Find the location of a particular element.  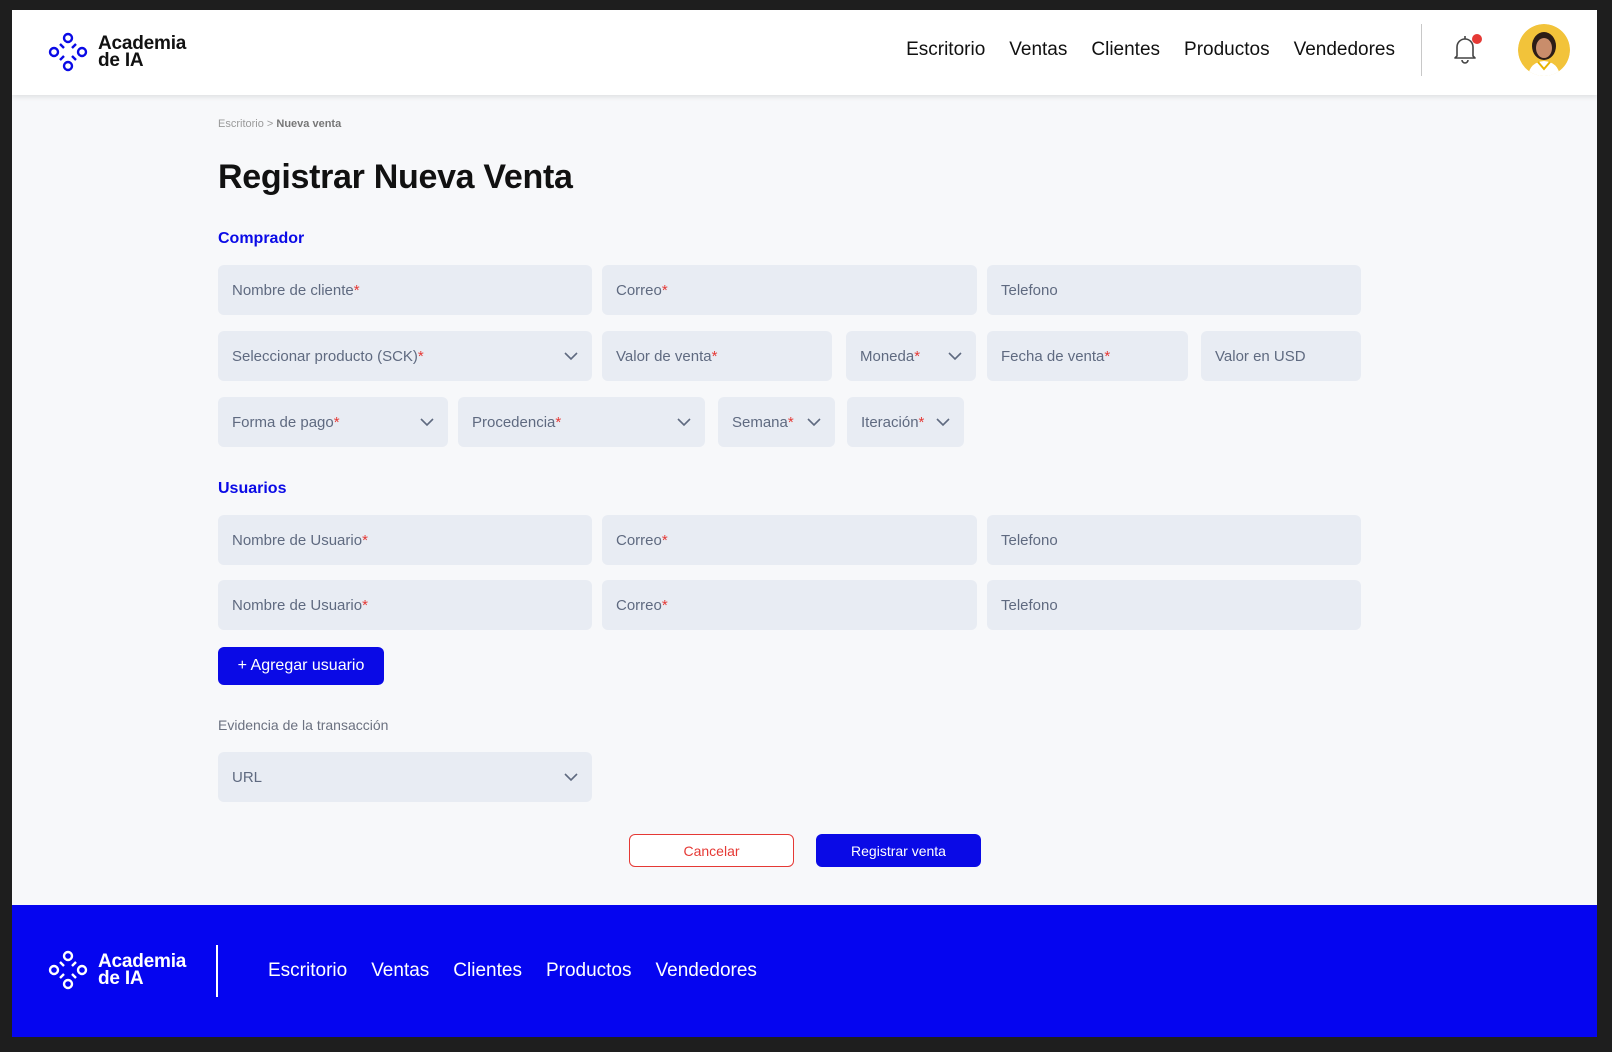

client-name-placeholder: Nombre de cliente is located at coordinates (293, 290).